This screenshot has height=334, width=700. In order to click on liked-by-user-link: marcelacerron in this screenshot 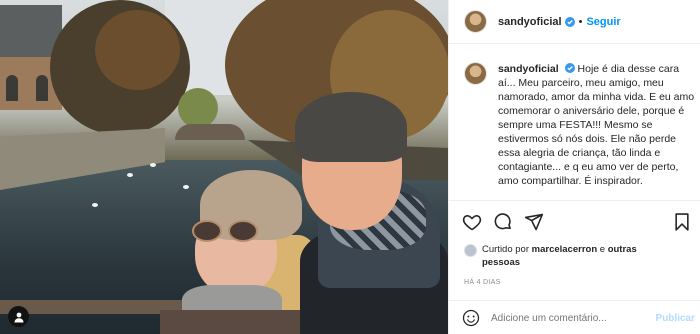, I will do `click(564, 249)`.